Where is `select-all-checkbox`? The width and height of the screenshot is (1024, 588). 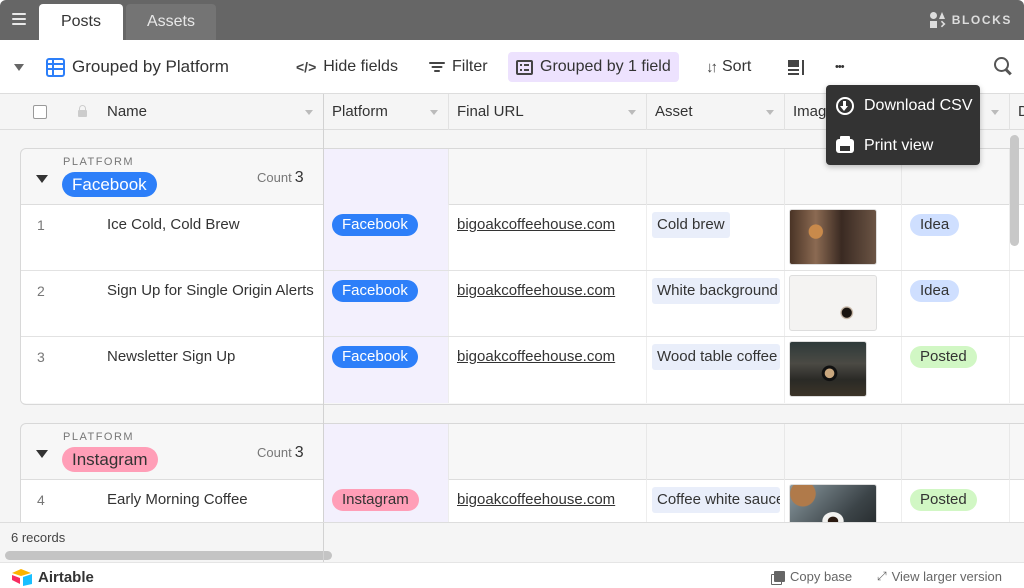
select-all-checkbox is located at coordinates (40, 112).